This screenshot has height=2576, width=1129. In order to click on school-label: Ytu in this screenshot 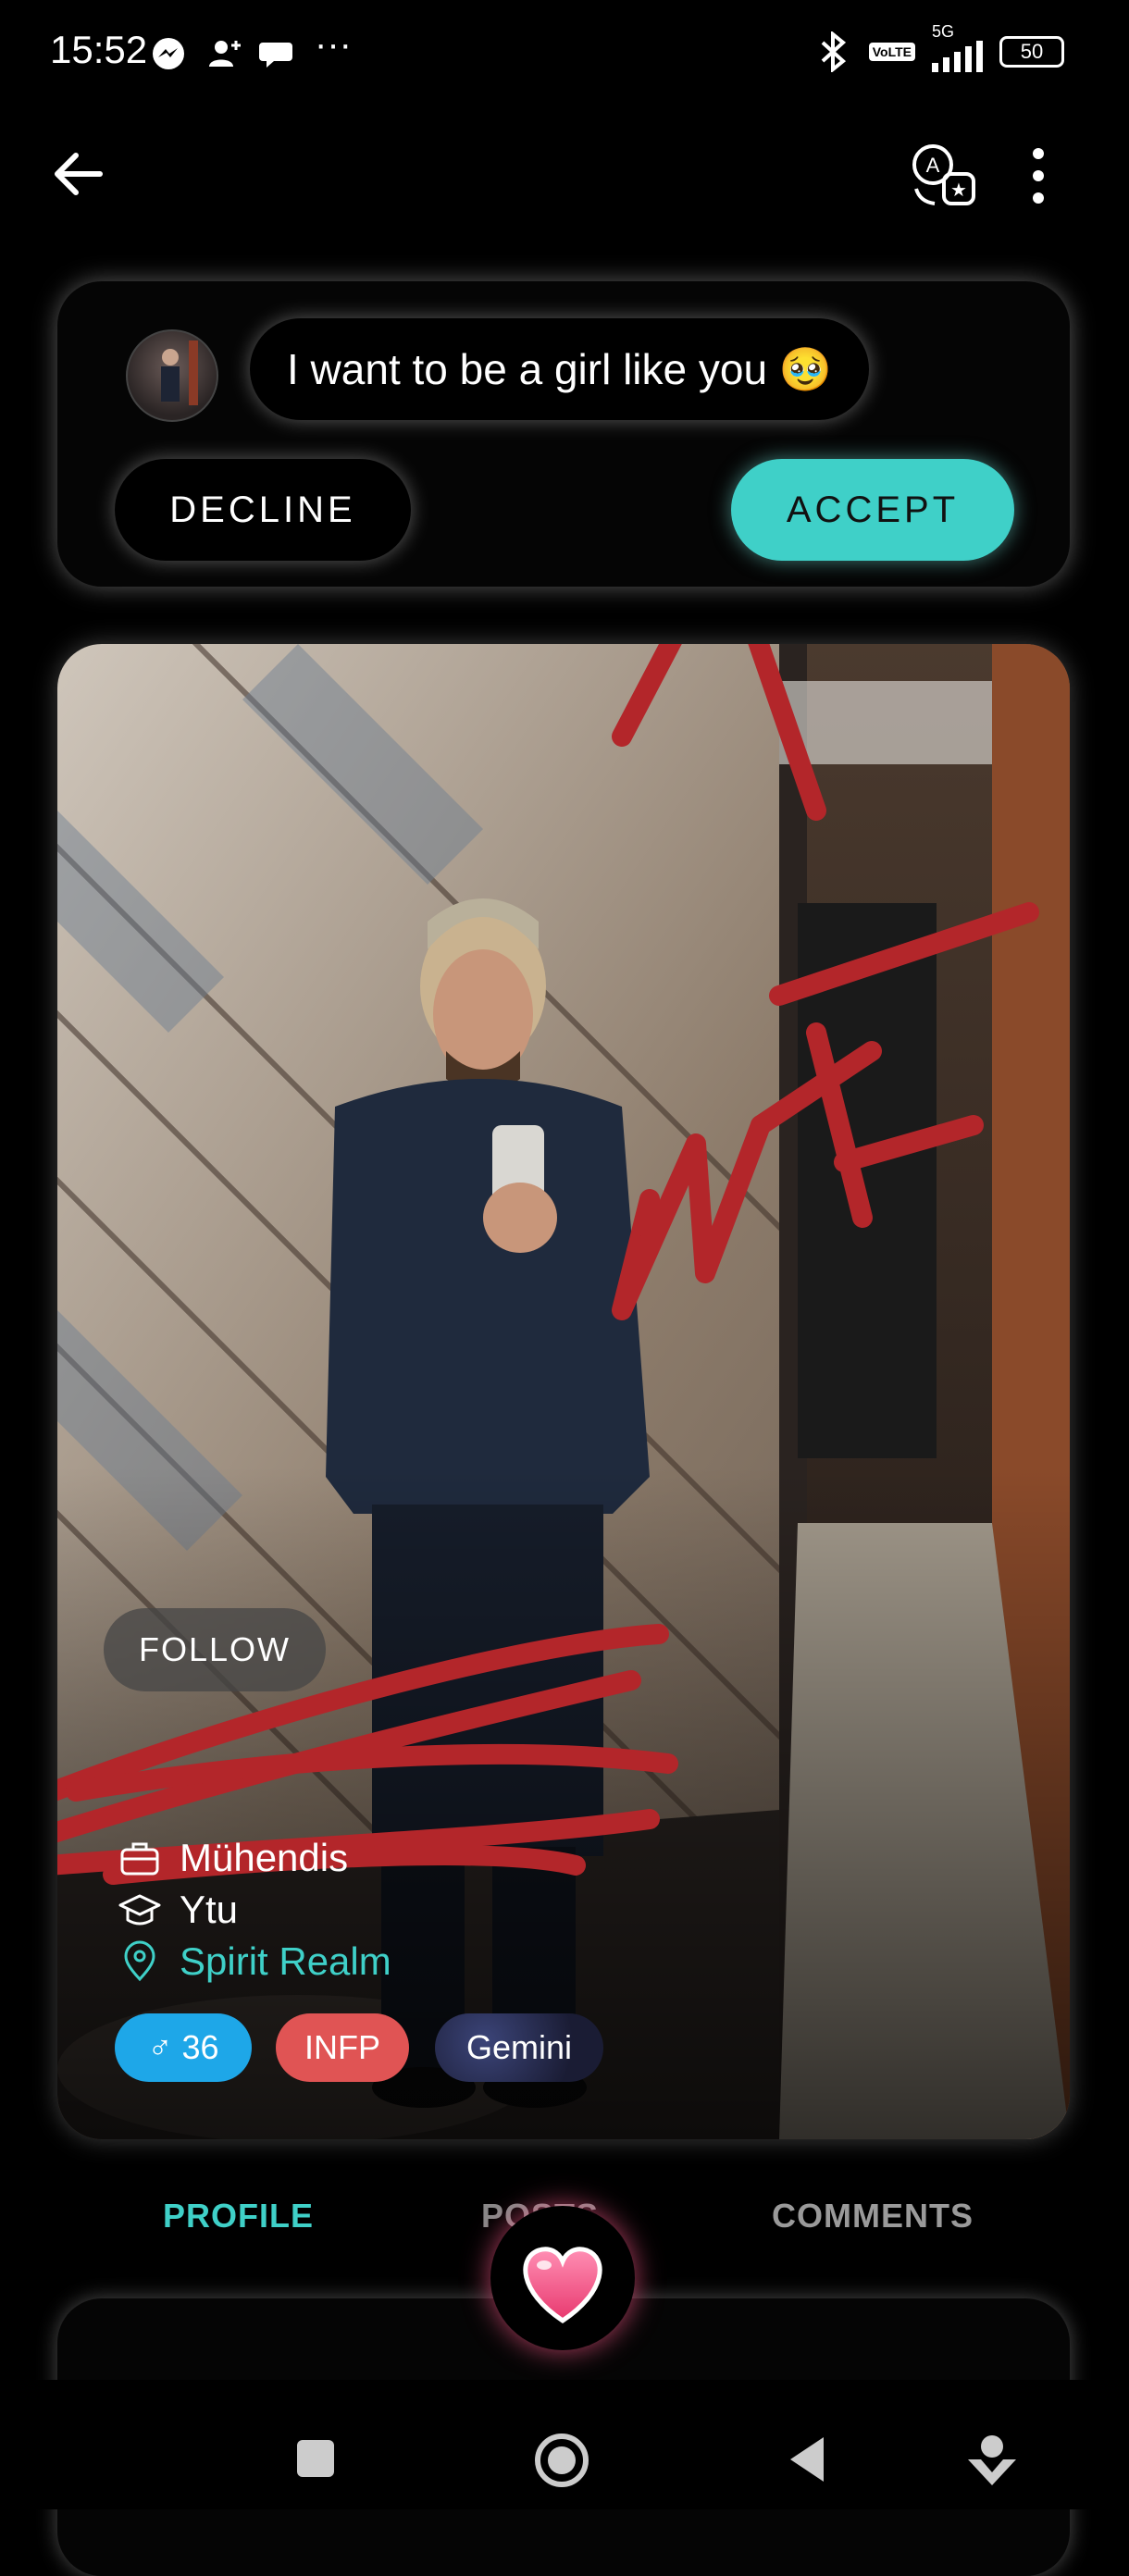, I will do `click(209, 1909)`.